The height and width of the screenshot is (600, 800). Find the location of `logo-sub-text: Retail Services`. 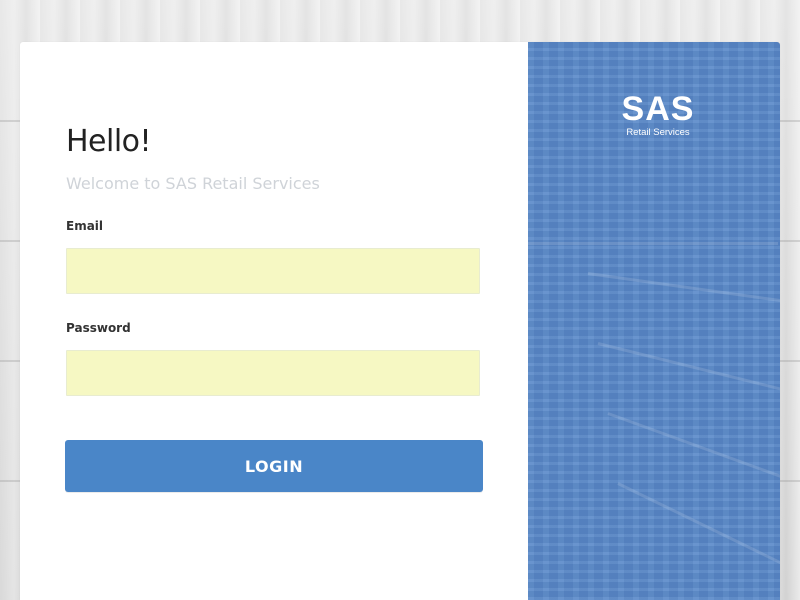

logo-sub-text: Retail Services is located at coordinates (658, 132).